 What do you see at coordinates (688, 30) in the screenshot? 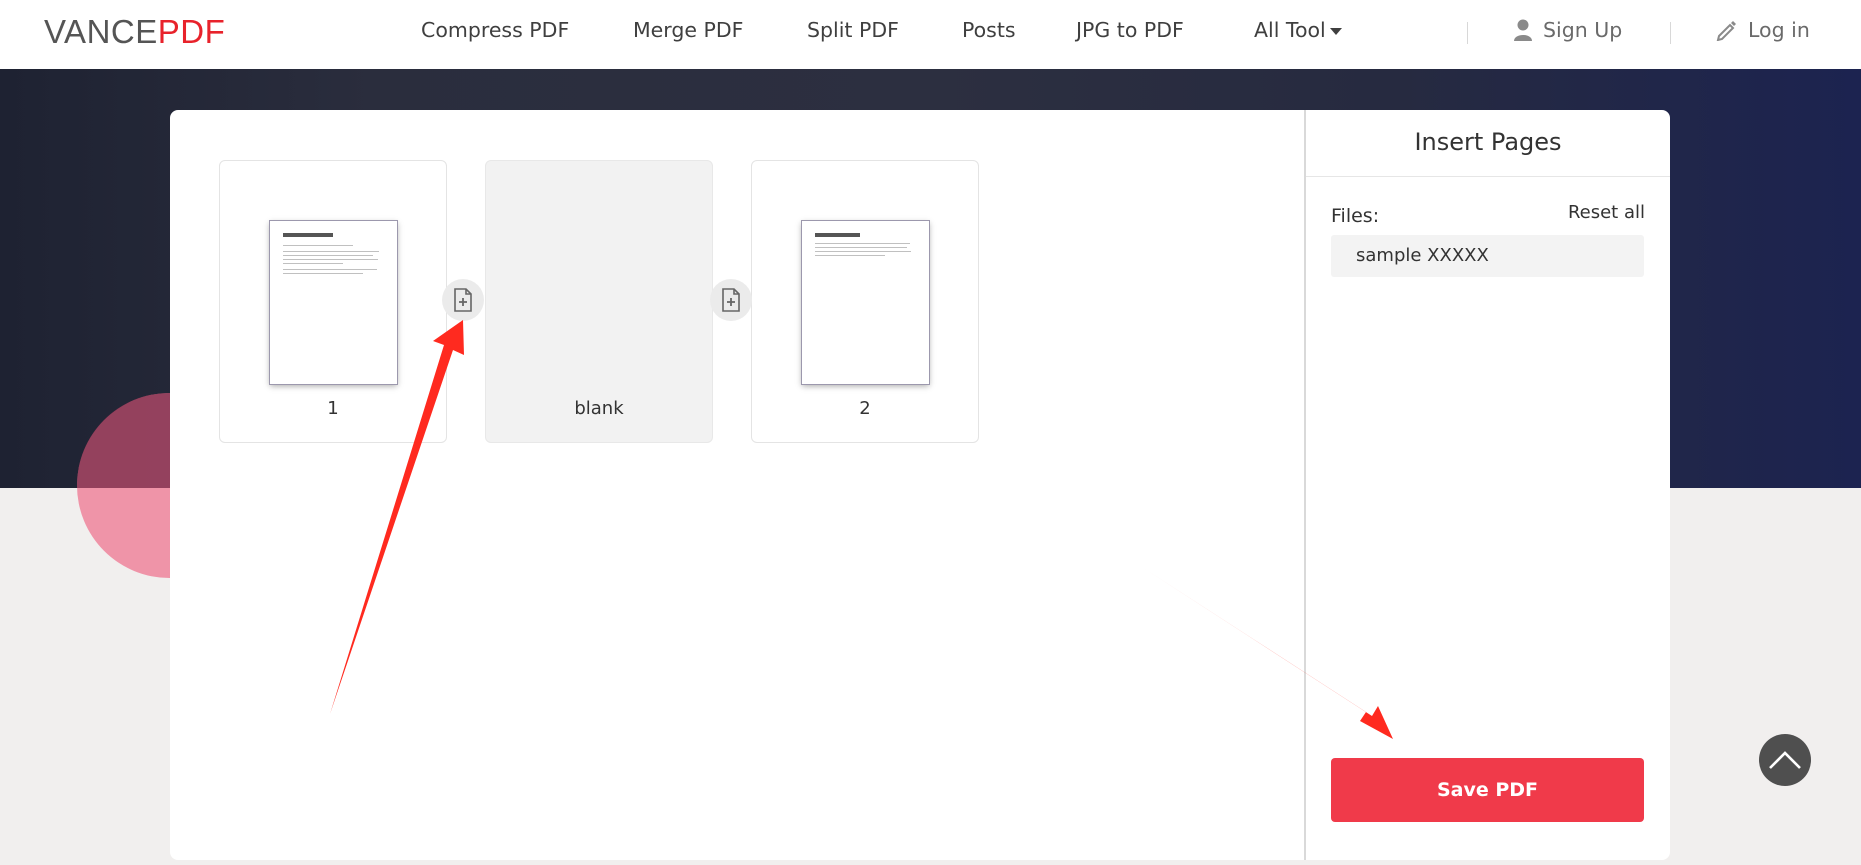
I see `nav-merge-pdf: Merge PDF` at bounding box center [688, 30].